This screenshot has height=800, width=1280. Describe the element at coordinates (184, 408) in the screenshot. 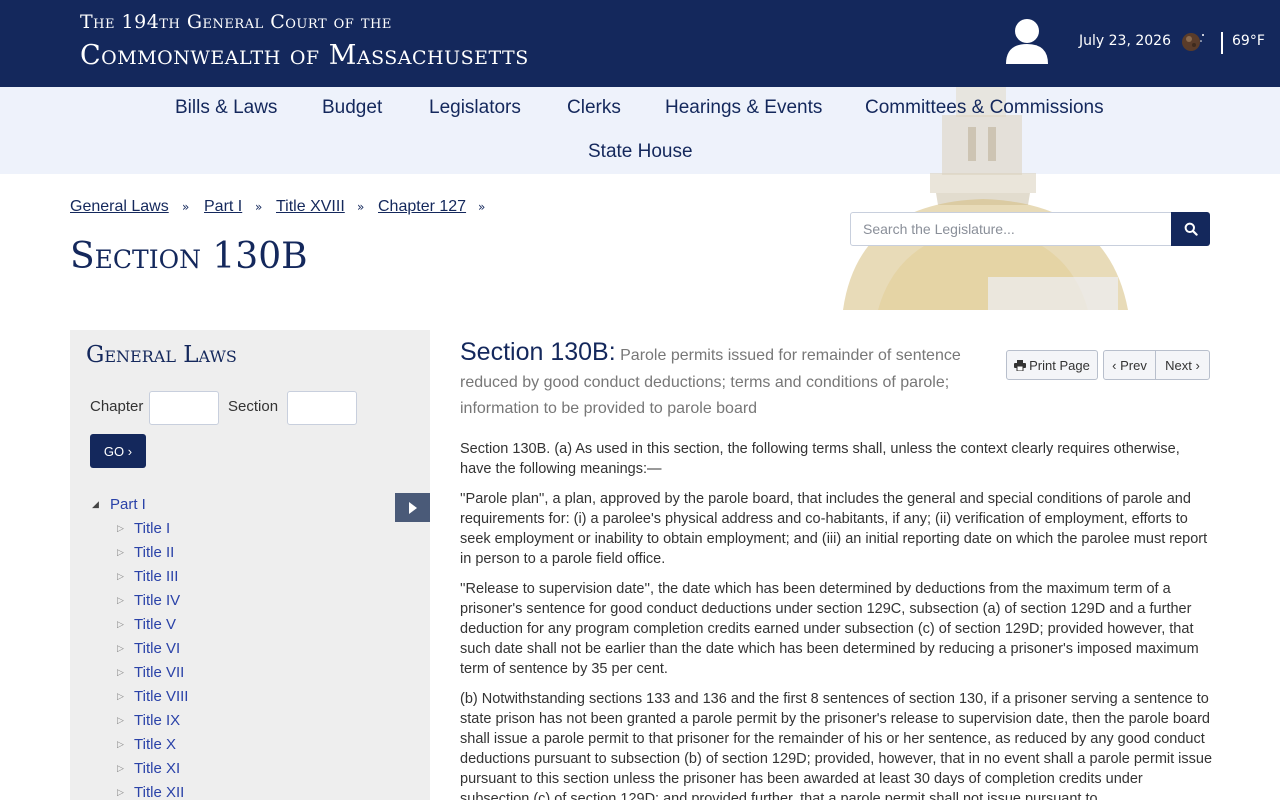

I see `chapter-input` at that location.